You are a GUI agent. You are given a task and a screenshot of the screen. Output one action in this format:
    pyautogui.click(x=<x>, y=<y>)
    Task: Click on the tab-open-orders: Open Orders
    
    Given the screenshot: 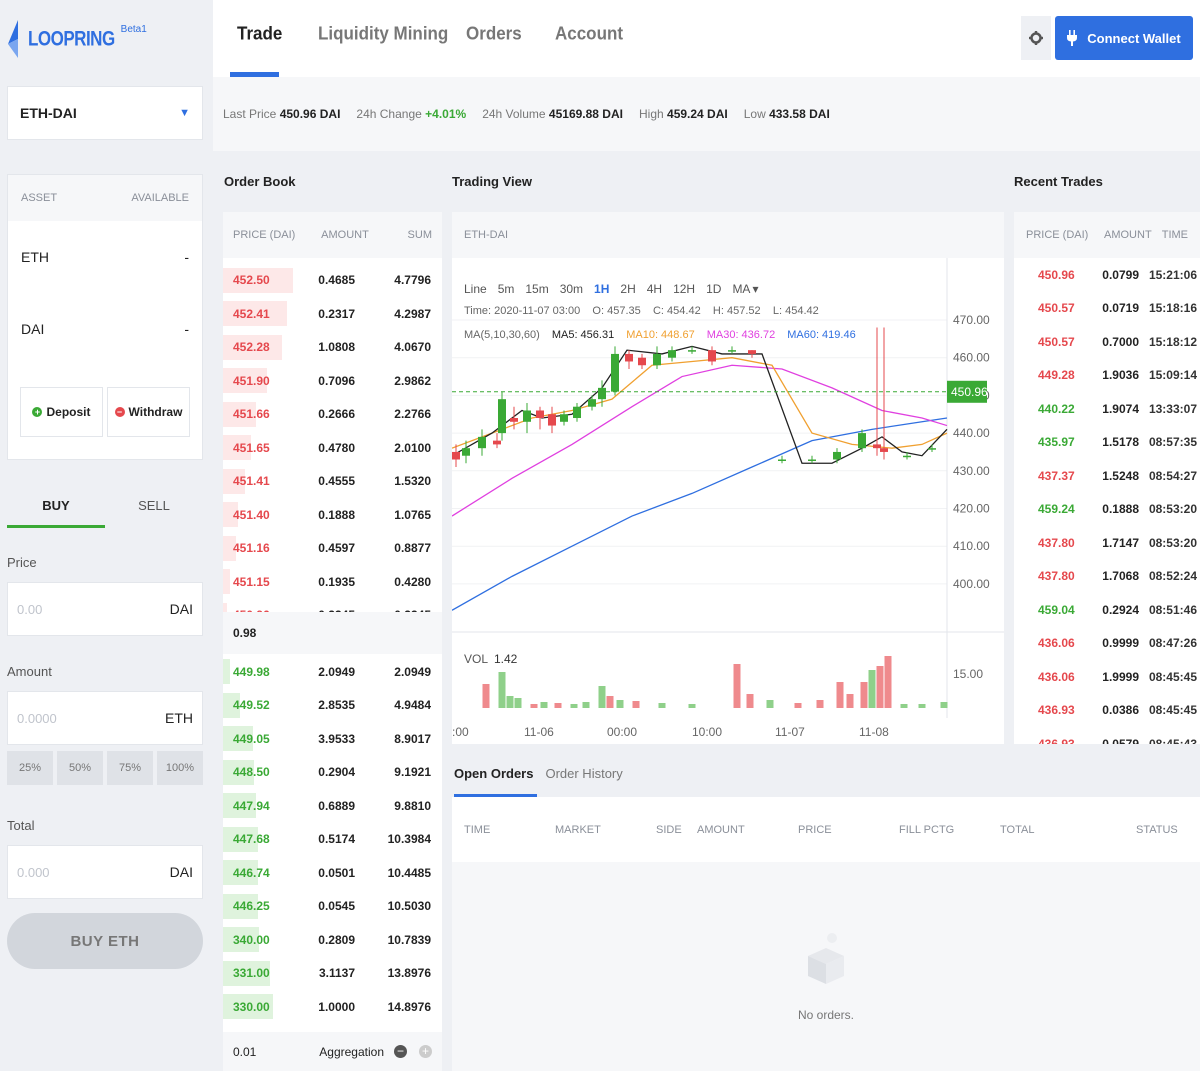 What is the action you would take?
    pyautogui.click(x=499, y=781)
    